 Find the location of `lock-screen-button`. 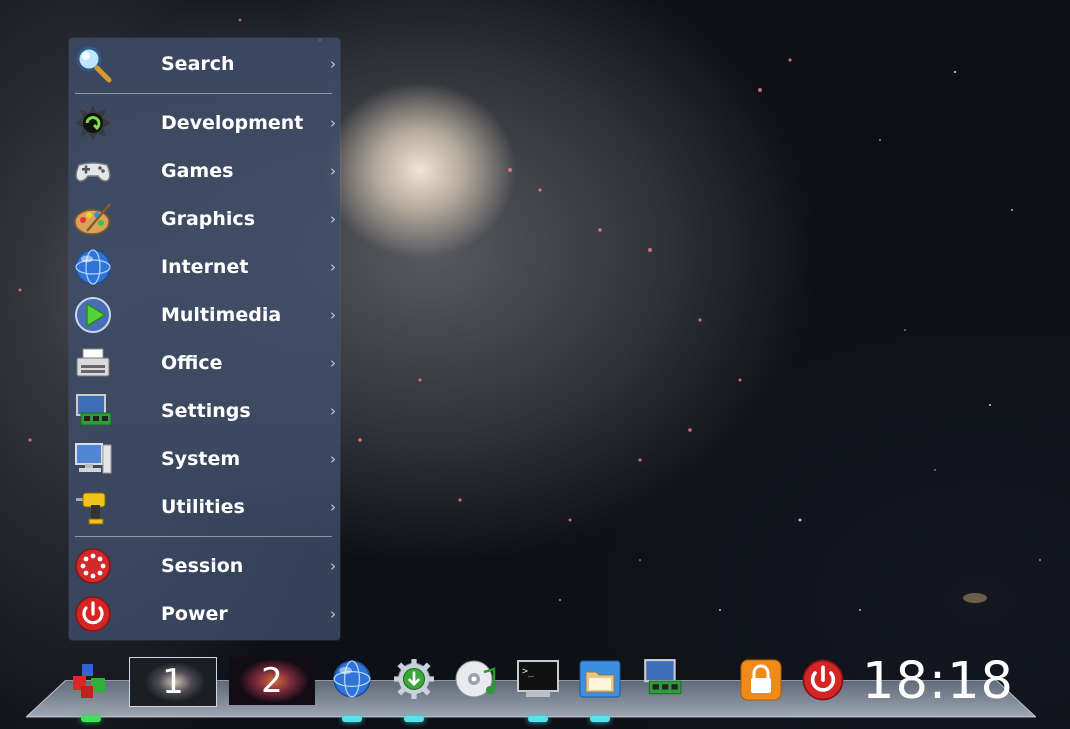

lock-screen-button is located at coordinates (761, 680).